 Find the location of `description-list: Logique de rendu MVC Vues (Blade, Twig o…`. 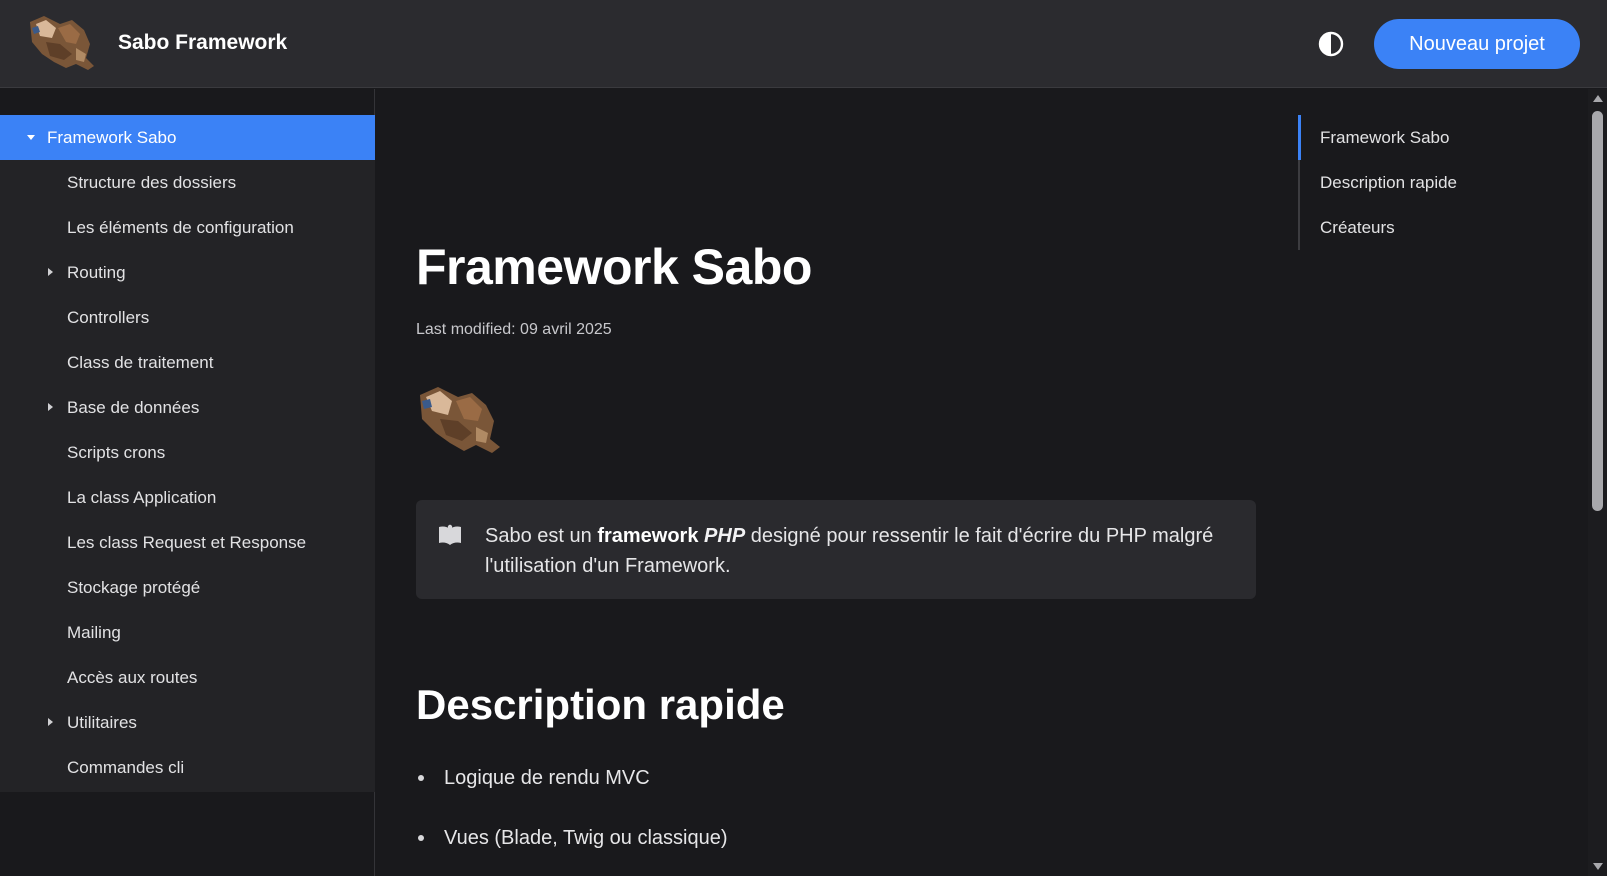

description-list: Logique de rendu MVC Vues (Blade, Twig o… is located at coordinates (572, 820).